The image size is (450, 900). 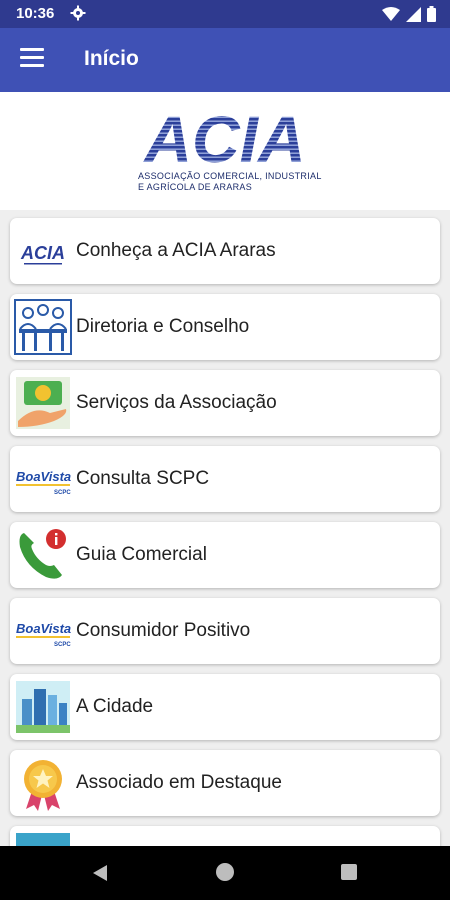 I want to click on acia-logo: ACIA, so click(x=223, y=136).